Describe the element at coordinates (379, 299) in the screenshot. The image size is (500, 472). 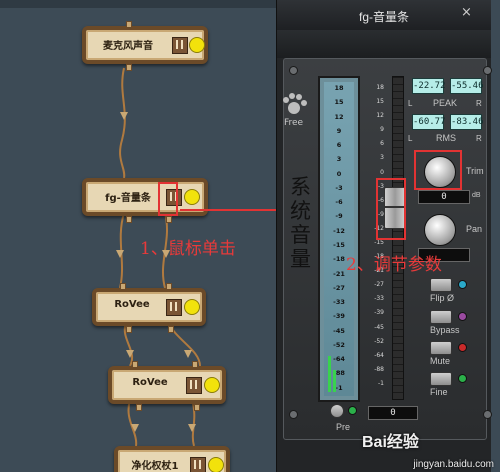
I see `fader-tick-label: -33` at that location.